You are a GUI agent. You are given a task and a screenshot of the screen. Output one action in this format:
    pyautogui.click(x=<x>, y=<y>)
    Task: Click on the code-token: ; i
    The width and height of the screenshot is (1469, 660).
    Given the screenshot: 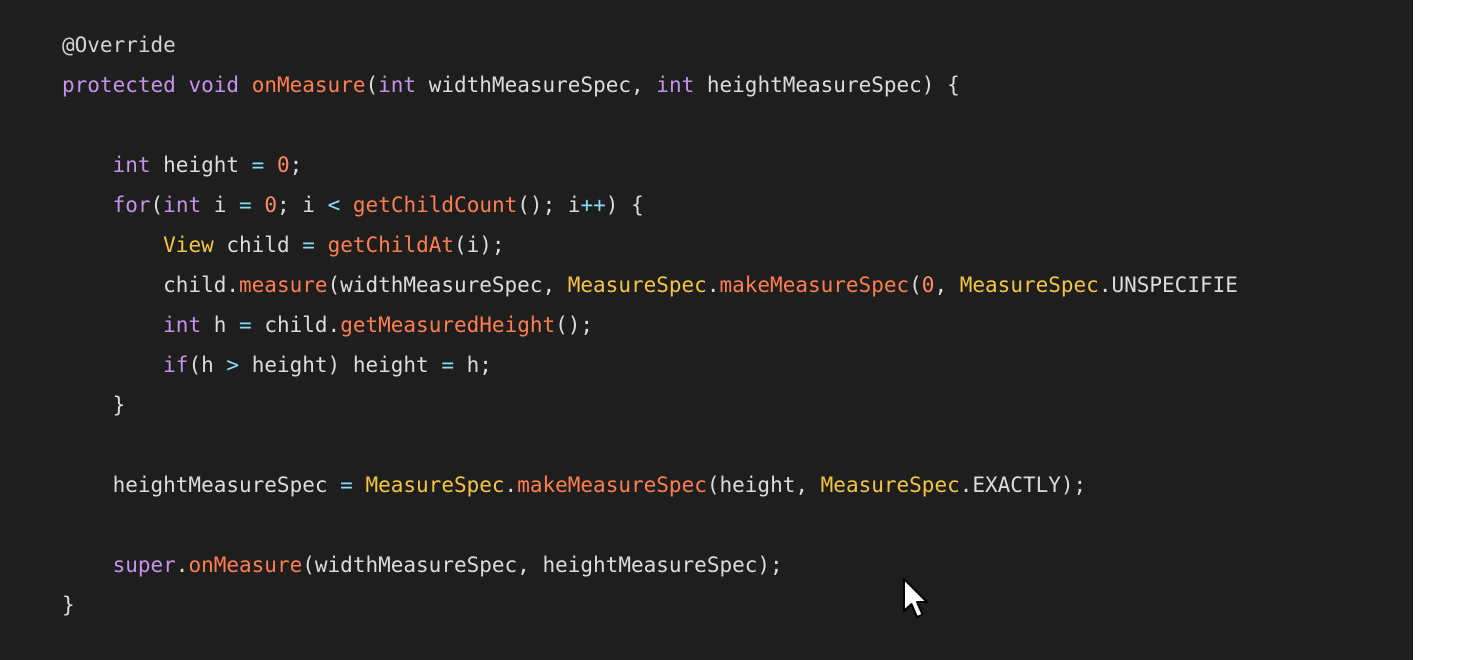 What is the action you would take?
    pyautogui.click(x=302, y=205)
    